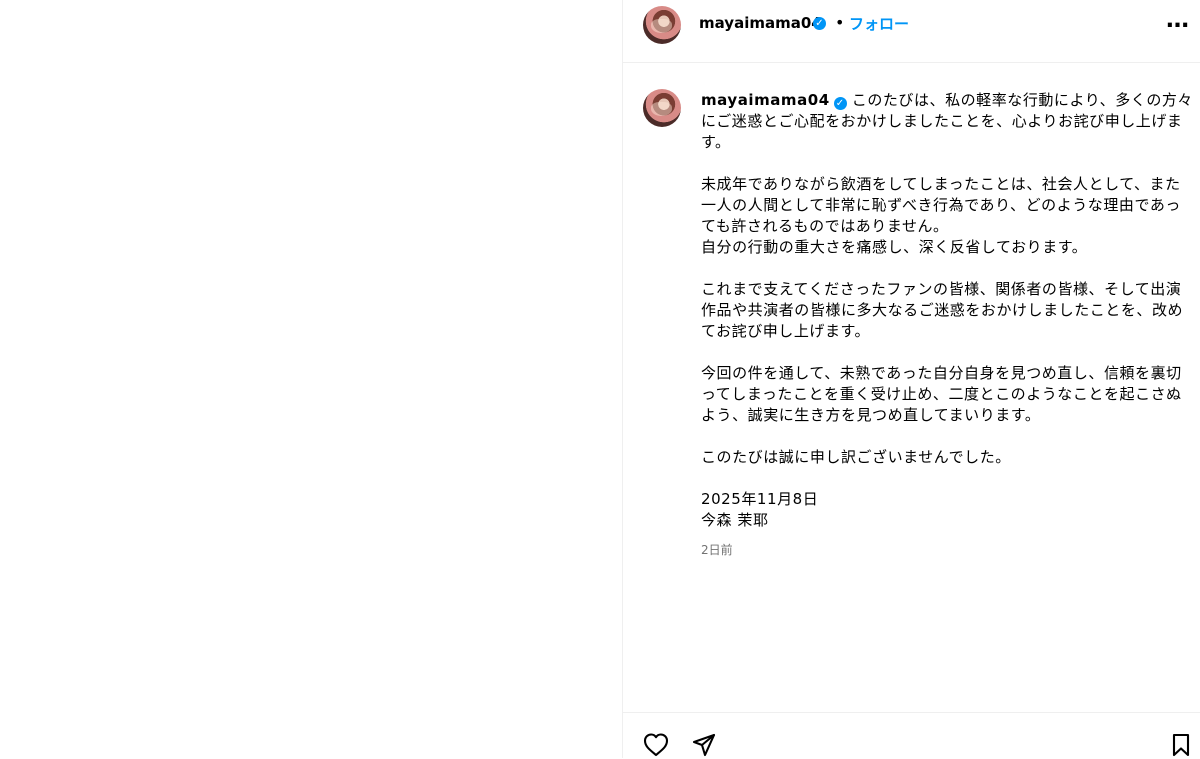 The height and width of the screenshot is (759, 1200). What do you see at coordinates (662, 108) in the screenshot?
I see `caption-avatar` at bounding box center [662, 108].